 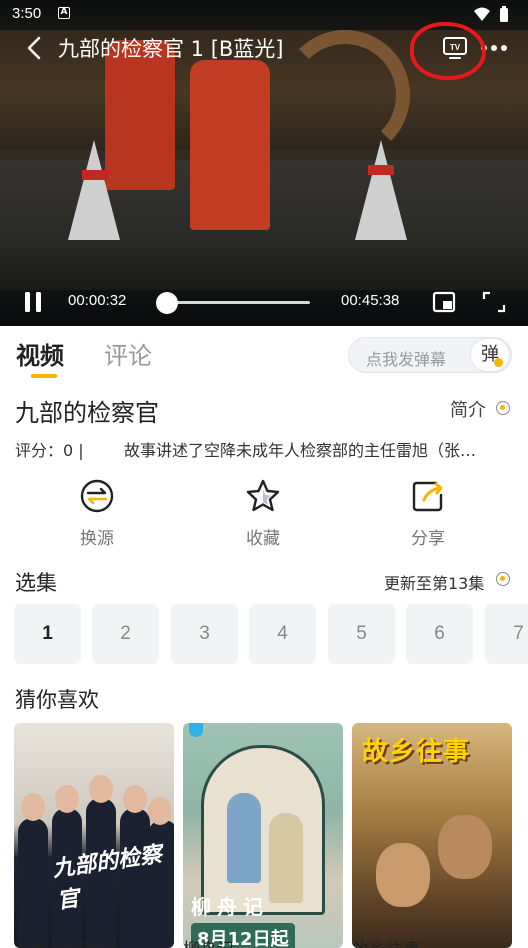 What do you see at coordinates (237, 302) in the screenshot?
I see `seek-bar` at bounding box center [237, 302].